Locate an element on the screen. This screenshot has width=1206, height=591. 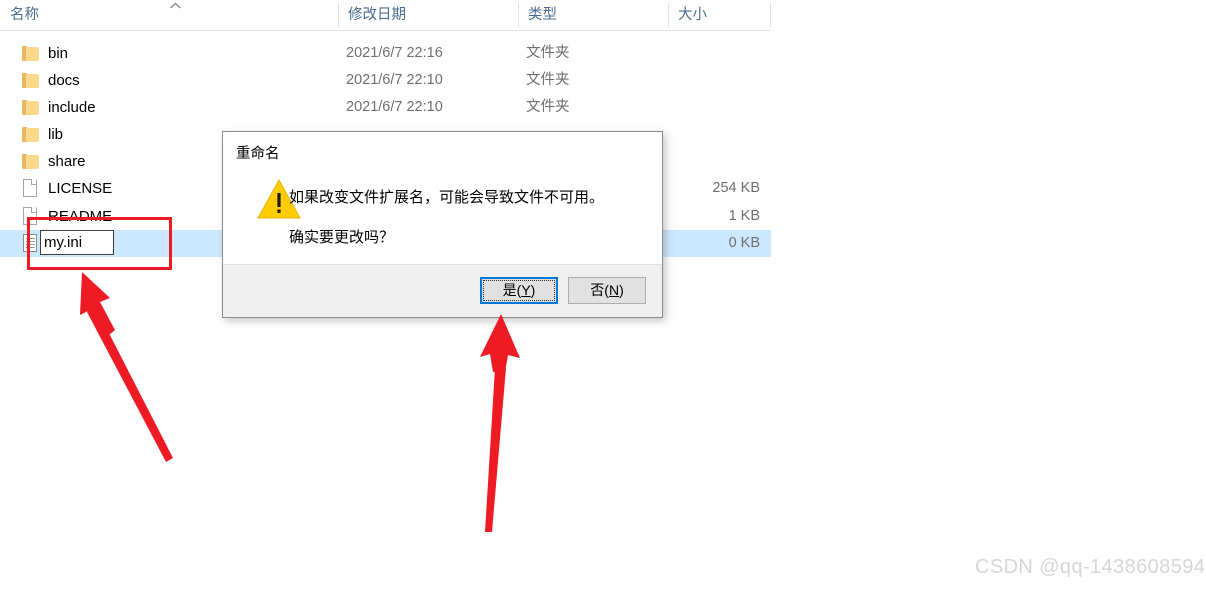
yes-button: 是(Y) is located at coordinates (519, 290).